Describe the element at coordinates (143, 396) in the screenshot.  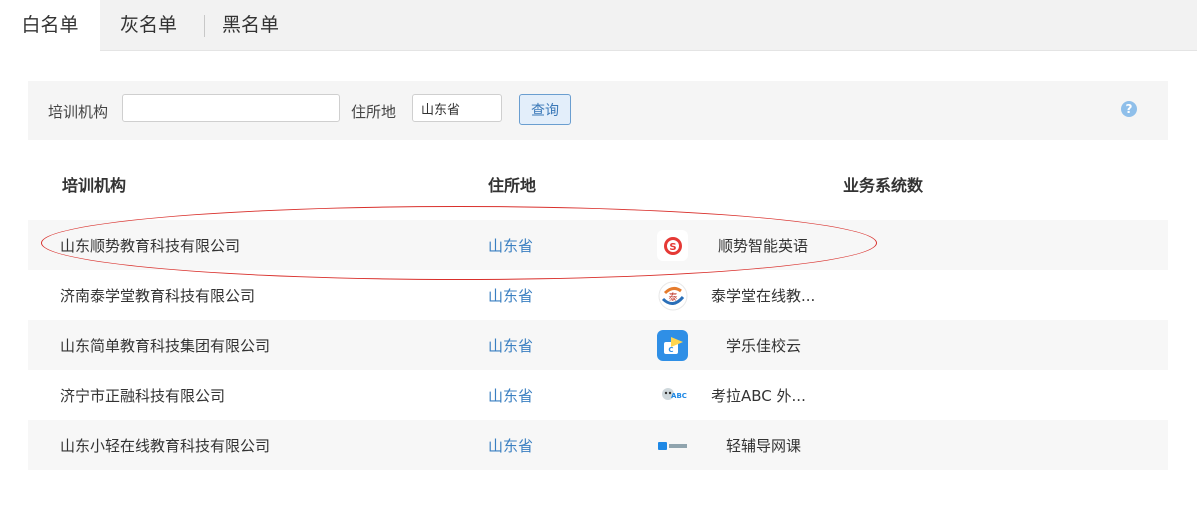
I see `org-name: 济宁市正融科技有限公司` at that location.